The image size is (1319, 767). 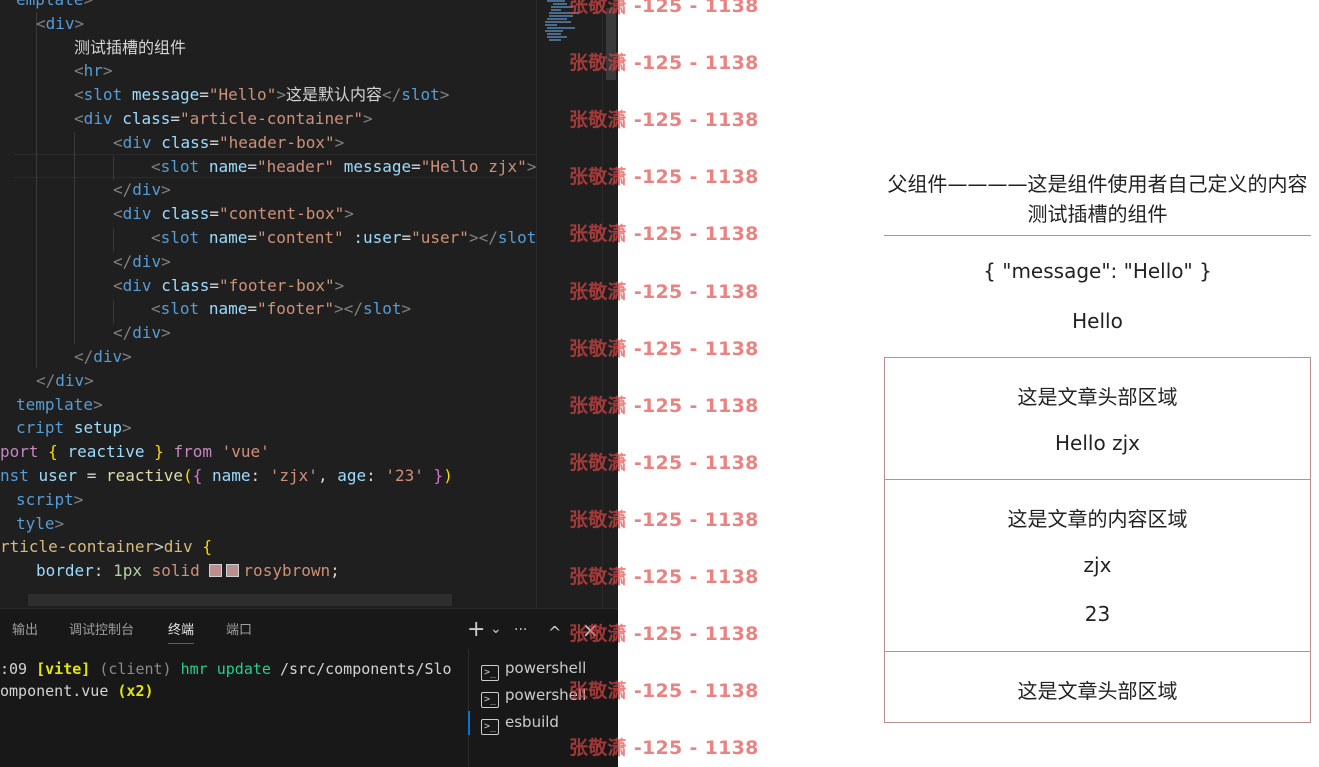 I want to click on code-line: template>, so click(x=59, y=405).